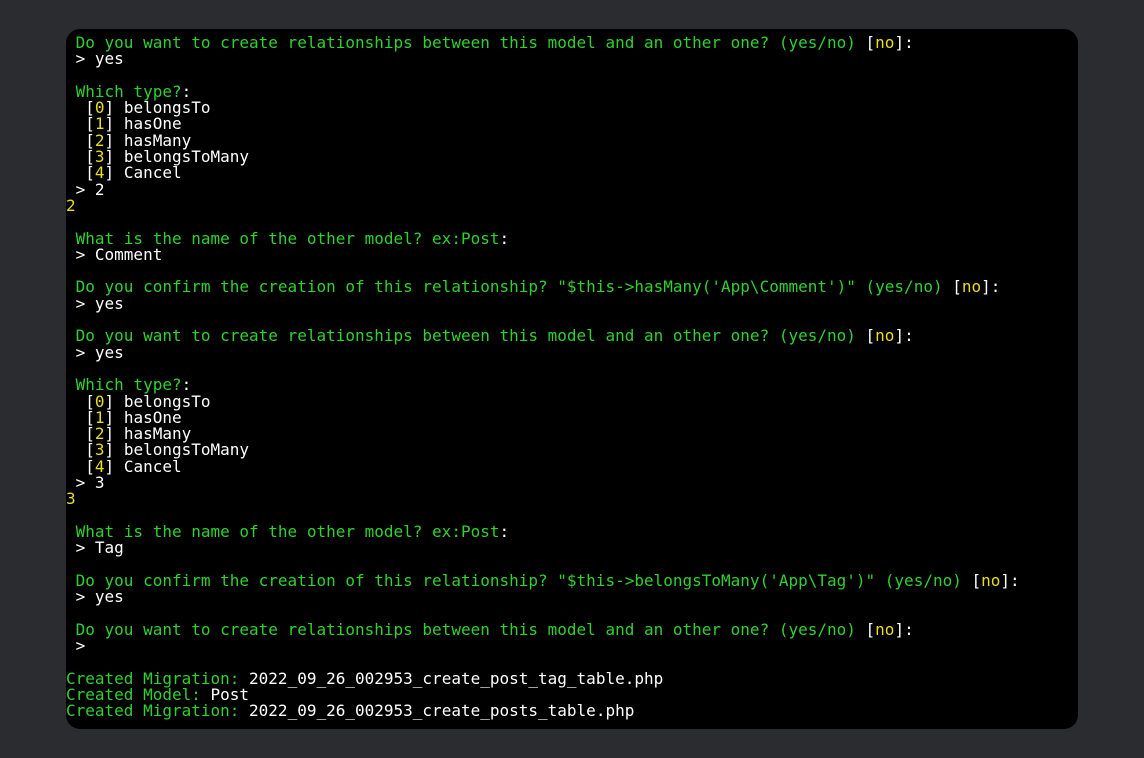 The height and width of the screenshot is (758, 1144). What do you see at coordinates (442, 711) in the screenshot?
I see `terminal-text-segment: 2022_09_26_002953_create_posts_table.php` at bounding box center [442, 711].